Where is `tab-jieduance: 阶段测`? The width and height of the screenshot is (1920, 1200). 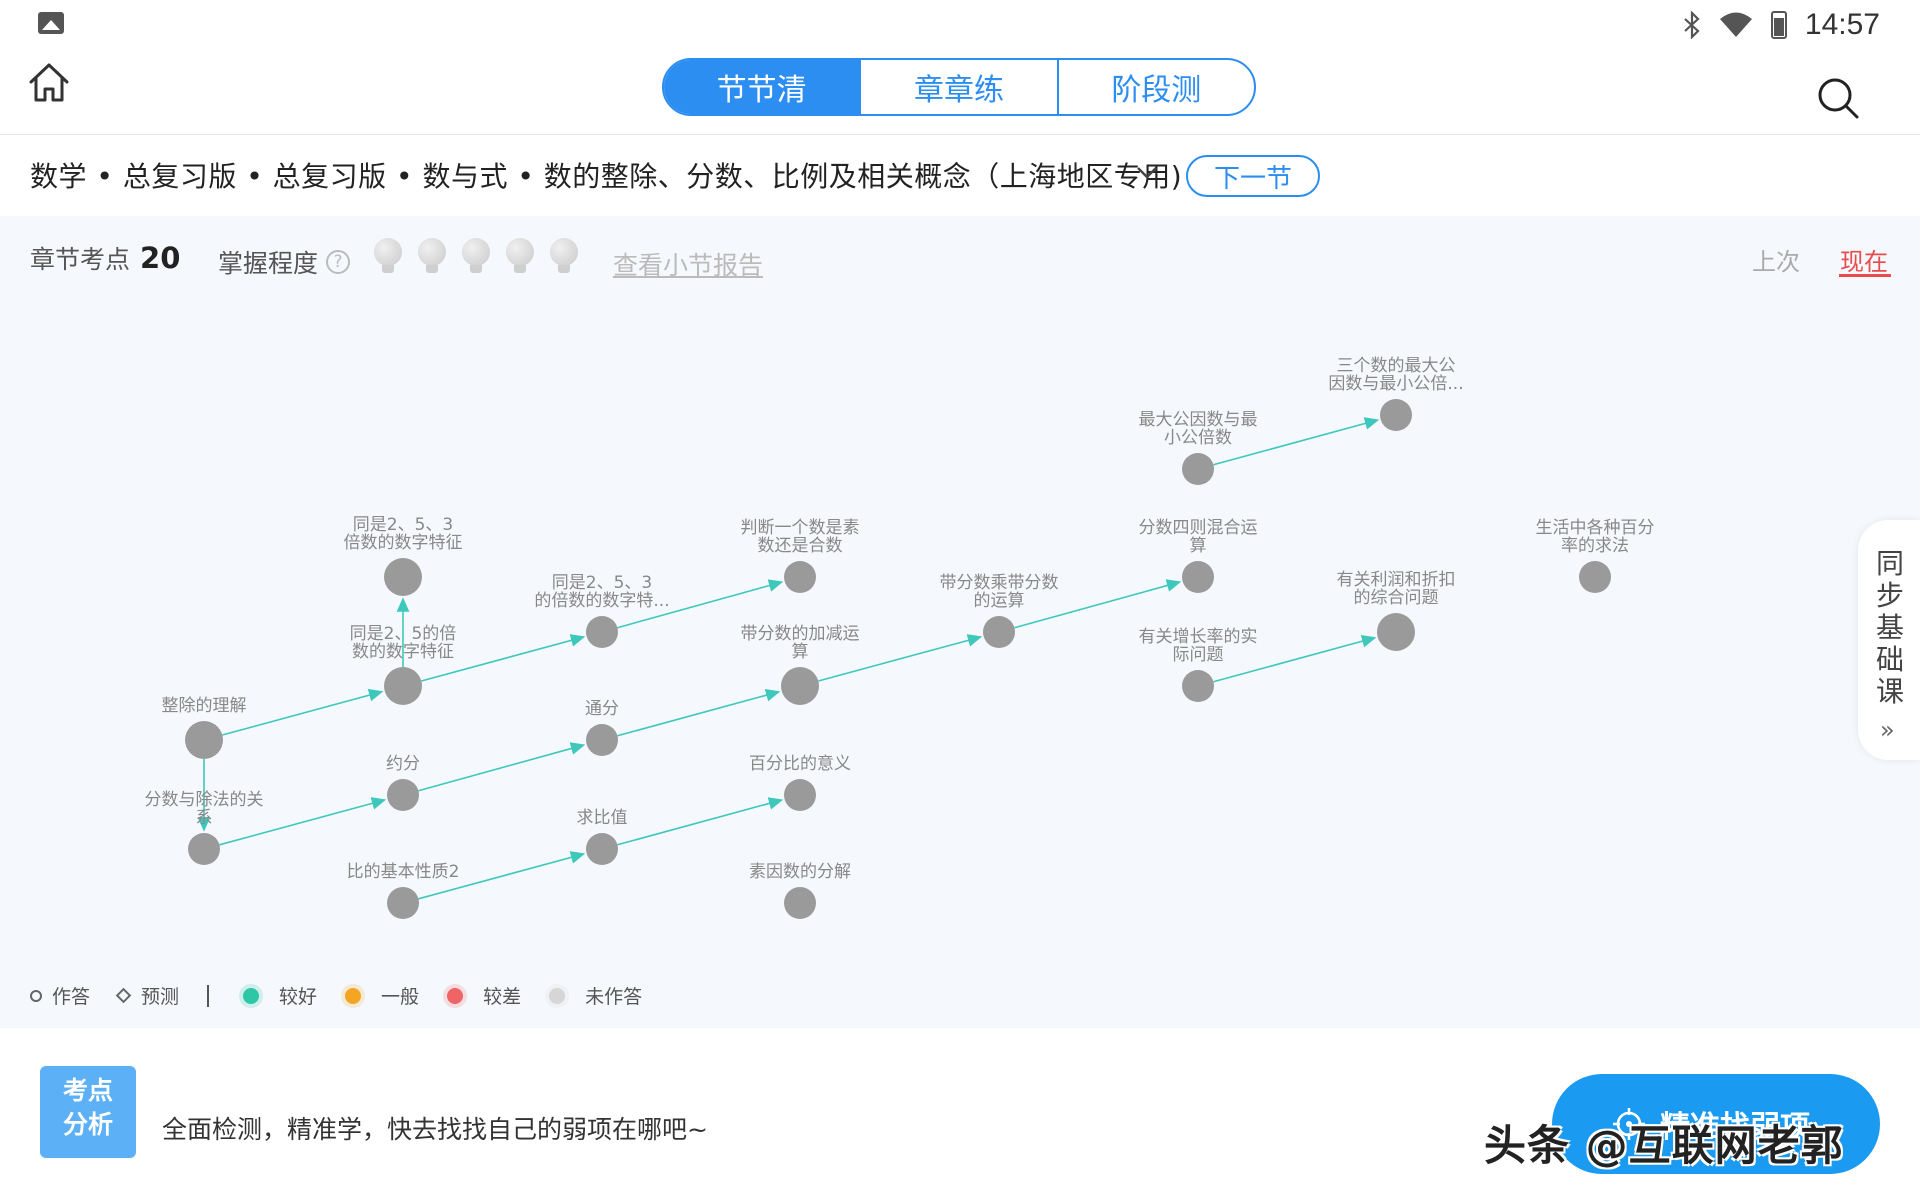 tab-jieduance: 阶段测 is located at coordinates (1155, 87).